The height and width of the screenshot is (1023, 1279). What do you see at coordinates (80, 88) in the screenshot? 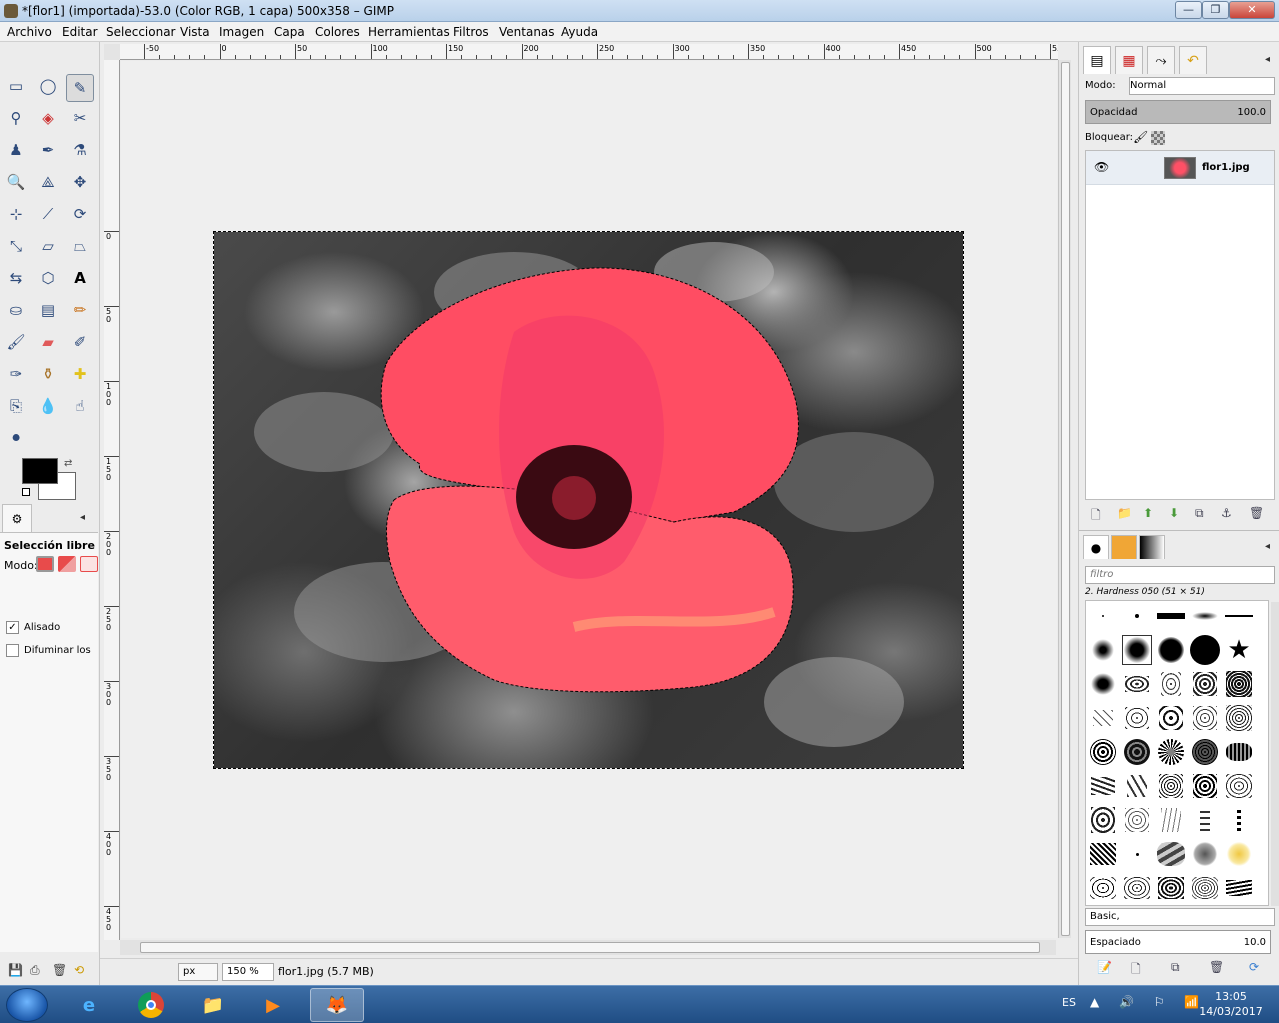
I see `free-select-tool-icon: ✎` at bounding box center [80, 88].